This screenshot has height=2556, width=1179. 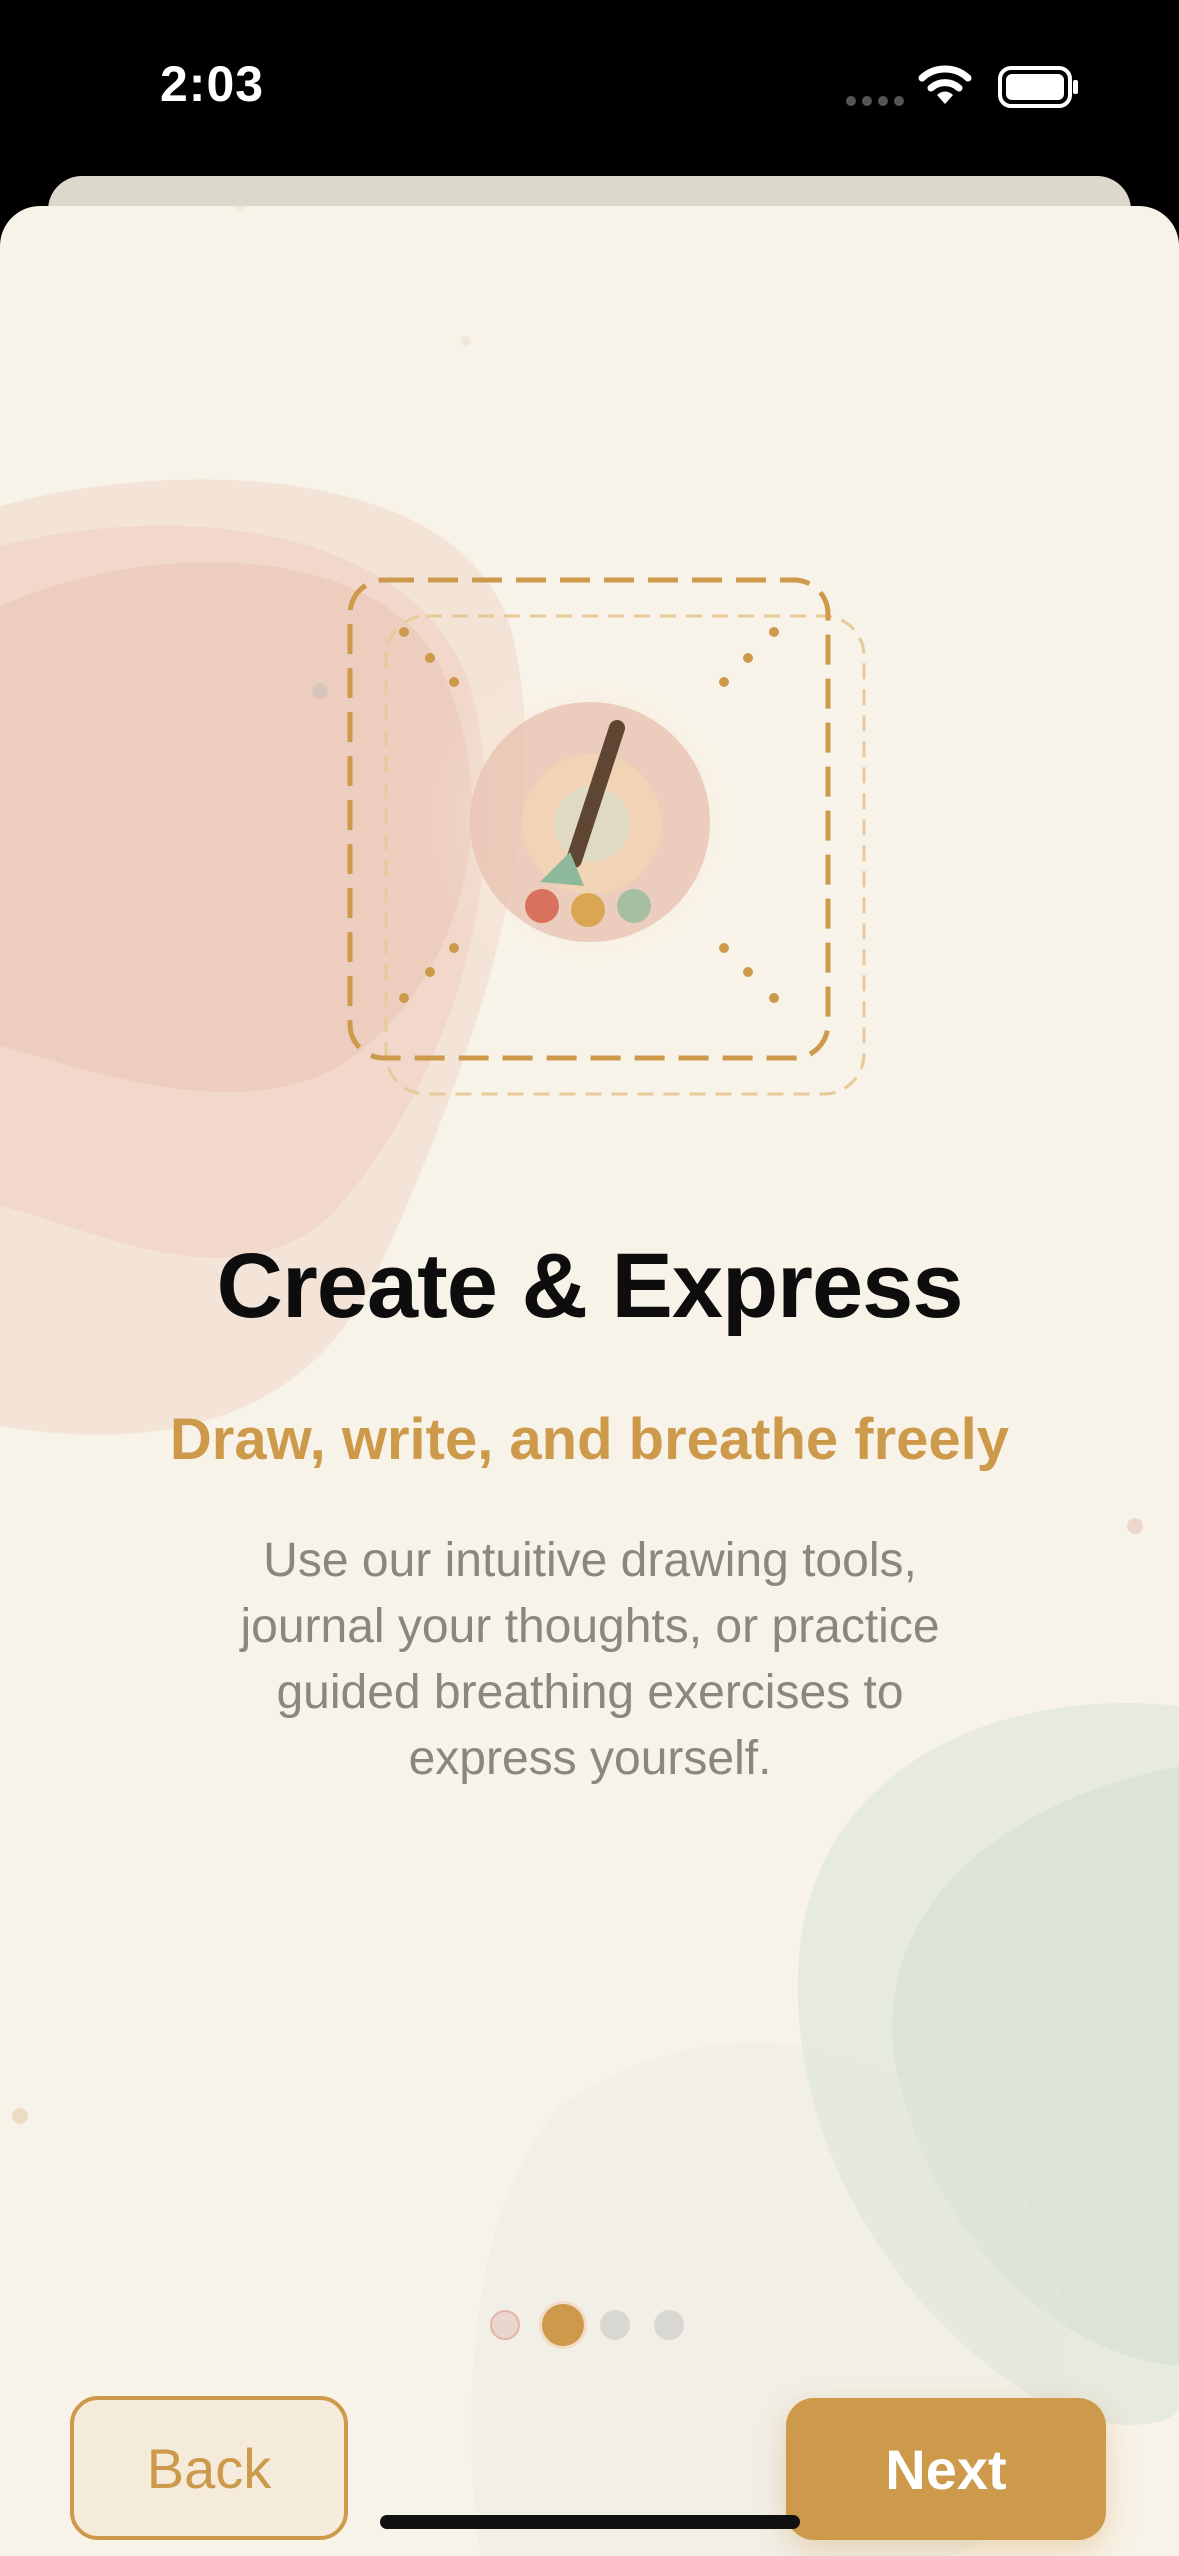 I want to click on page-dot-2-active, so click(x=563, y=2325).